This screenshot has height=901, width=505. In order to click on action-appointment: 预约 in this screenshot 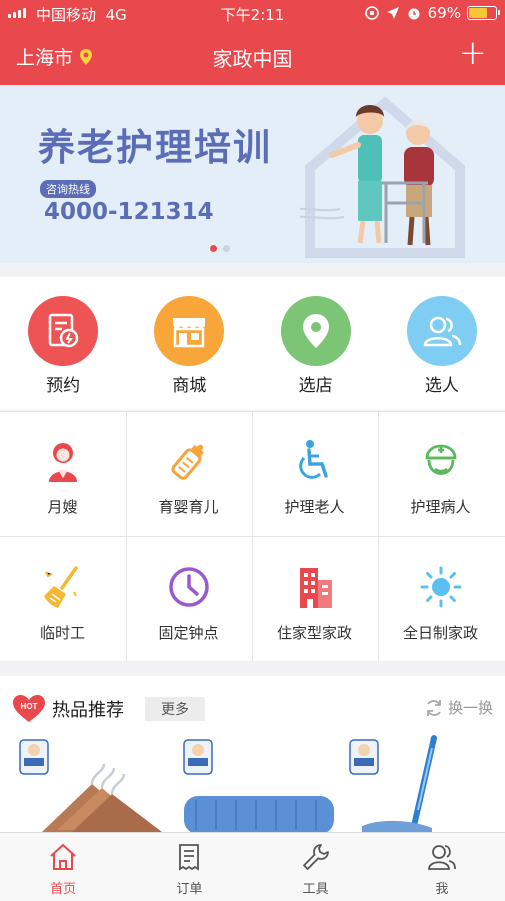, I will do `click(63, 343)`.